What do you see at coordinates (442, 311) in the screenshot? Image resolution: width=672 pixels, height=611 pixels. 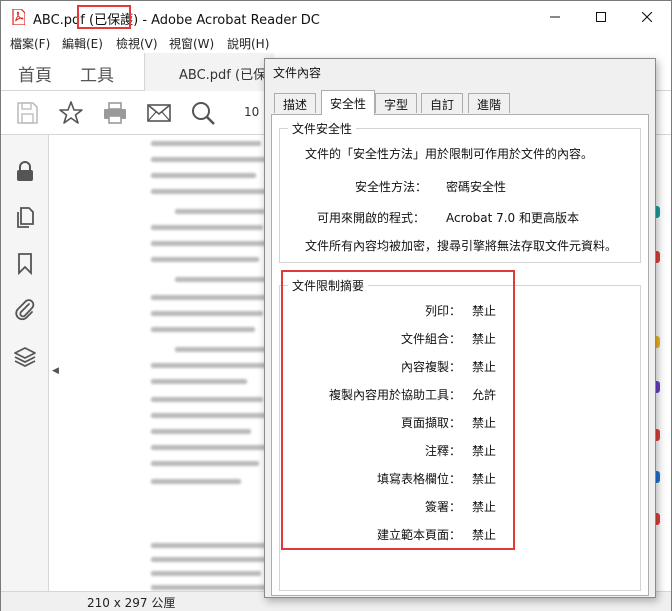 I see `restriction-label-print: 列印：` at bounding box center [442, 311].